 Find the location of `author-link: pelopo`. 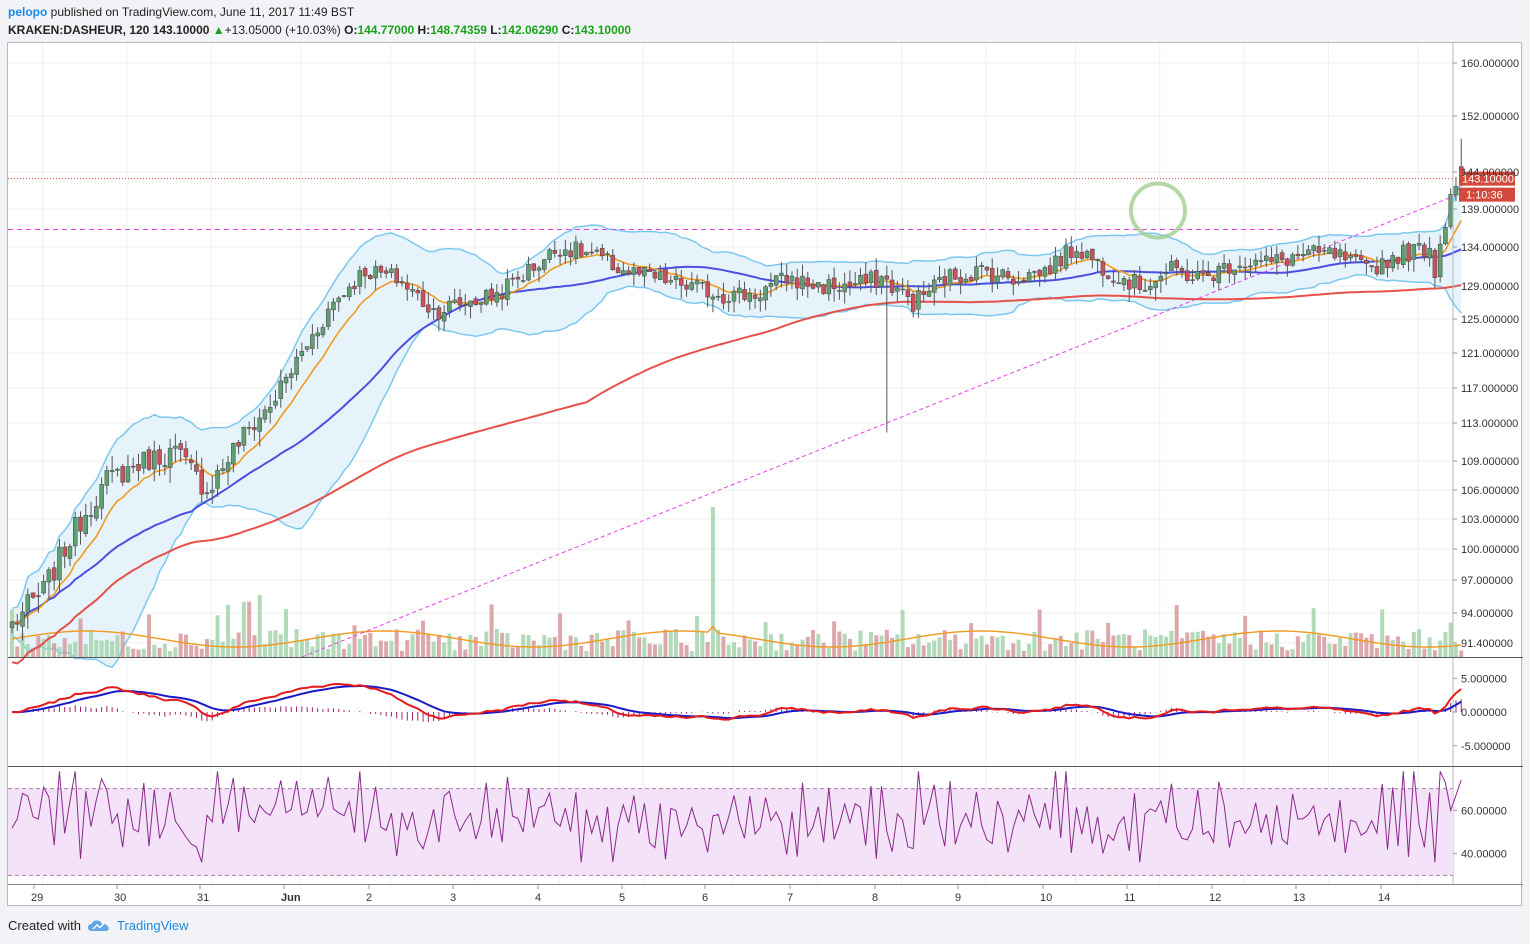

author-link: pelopo is located at coordinates (27, 12).